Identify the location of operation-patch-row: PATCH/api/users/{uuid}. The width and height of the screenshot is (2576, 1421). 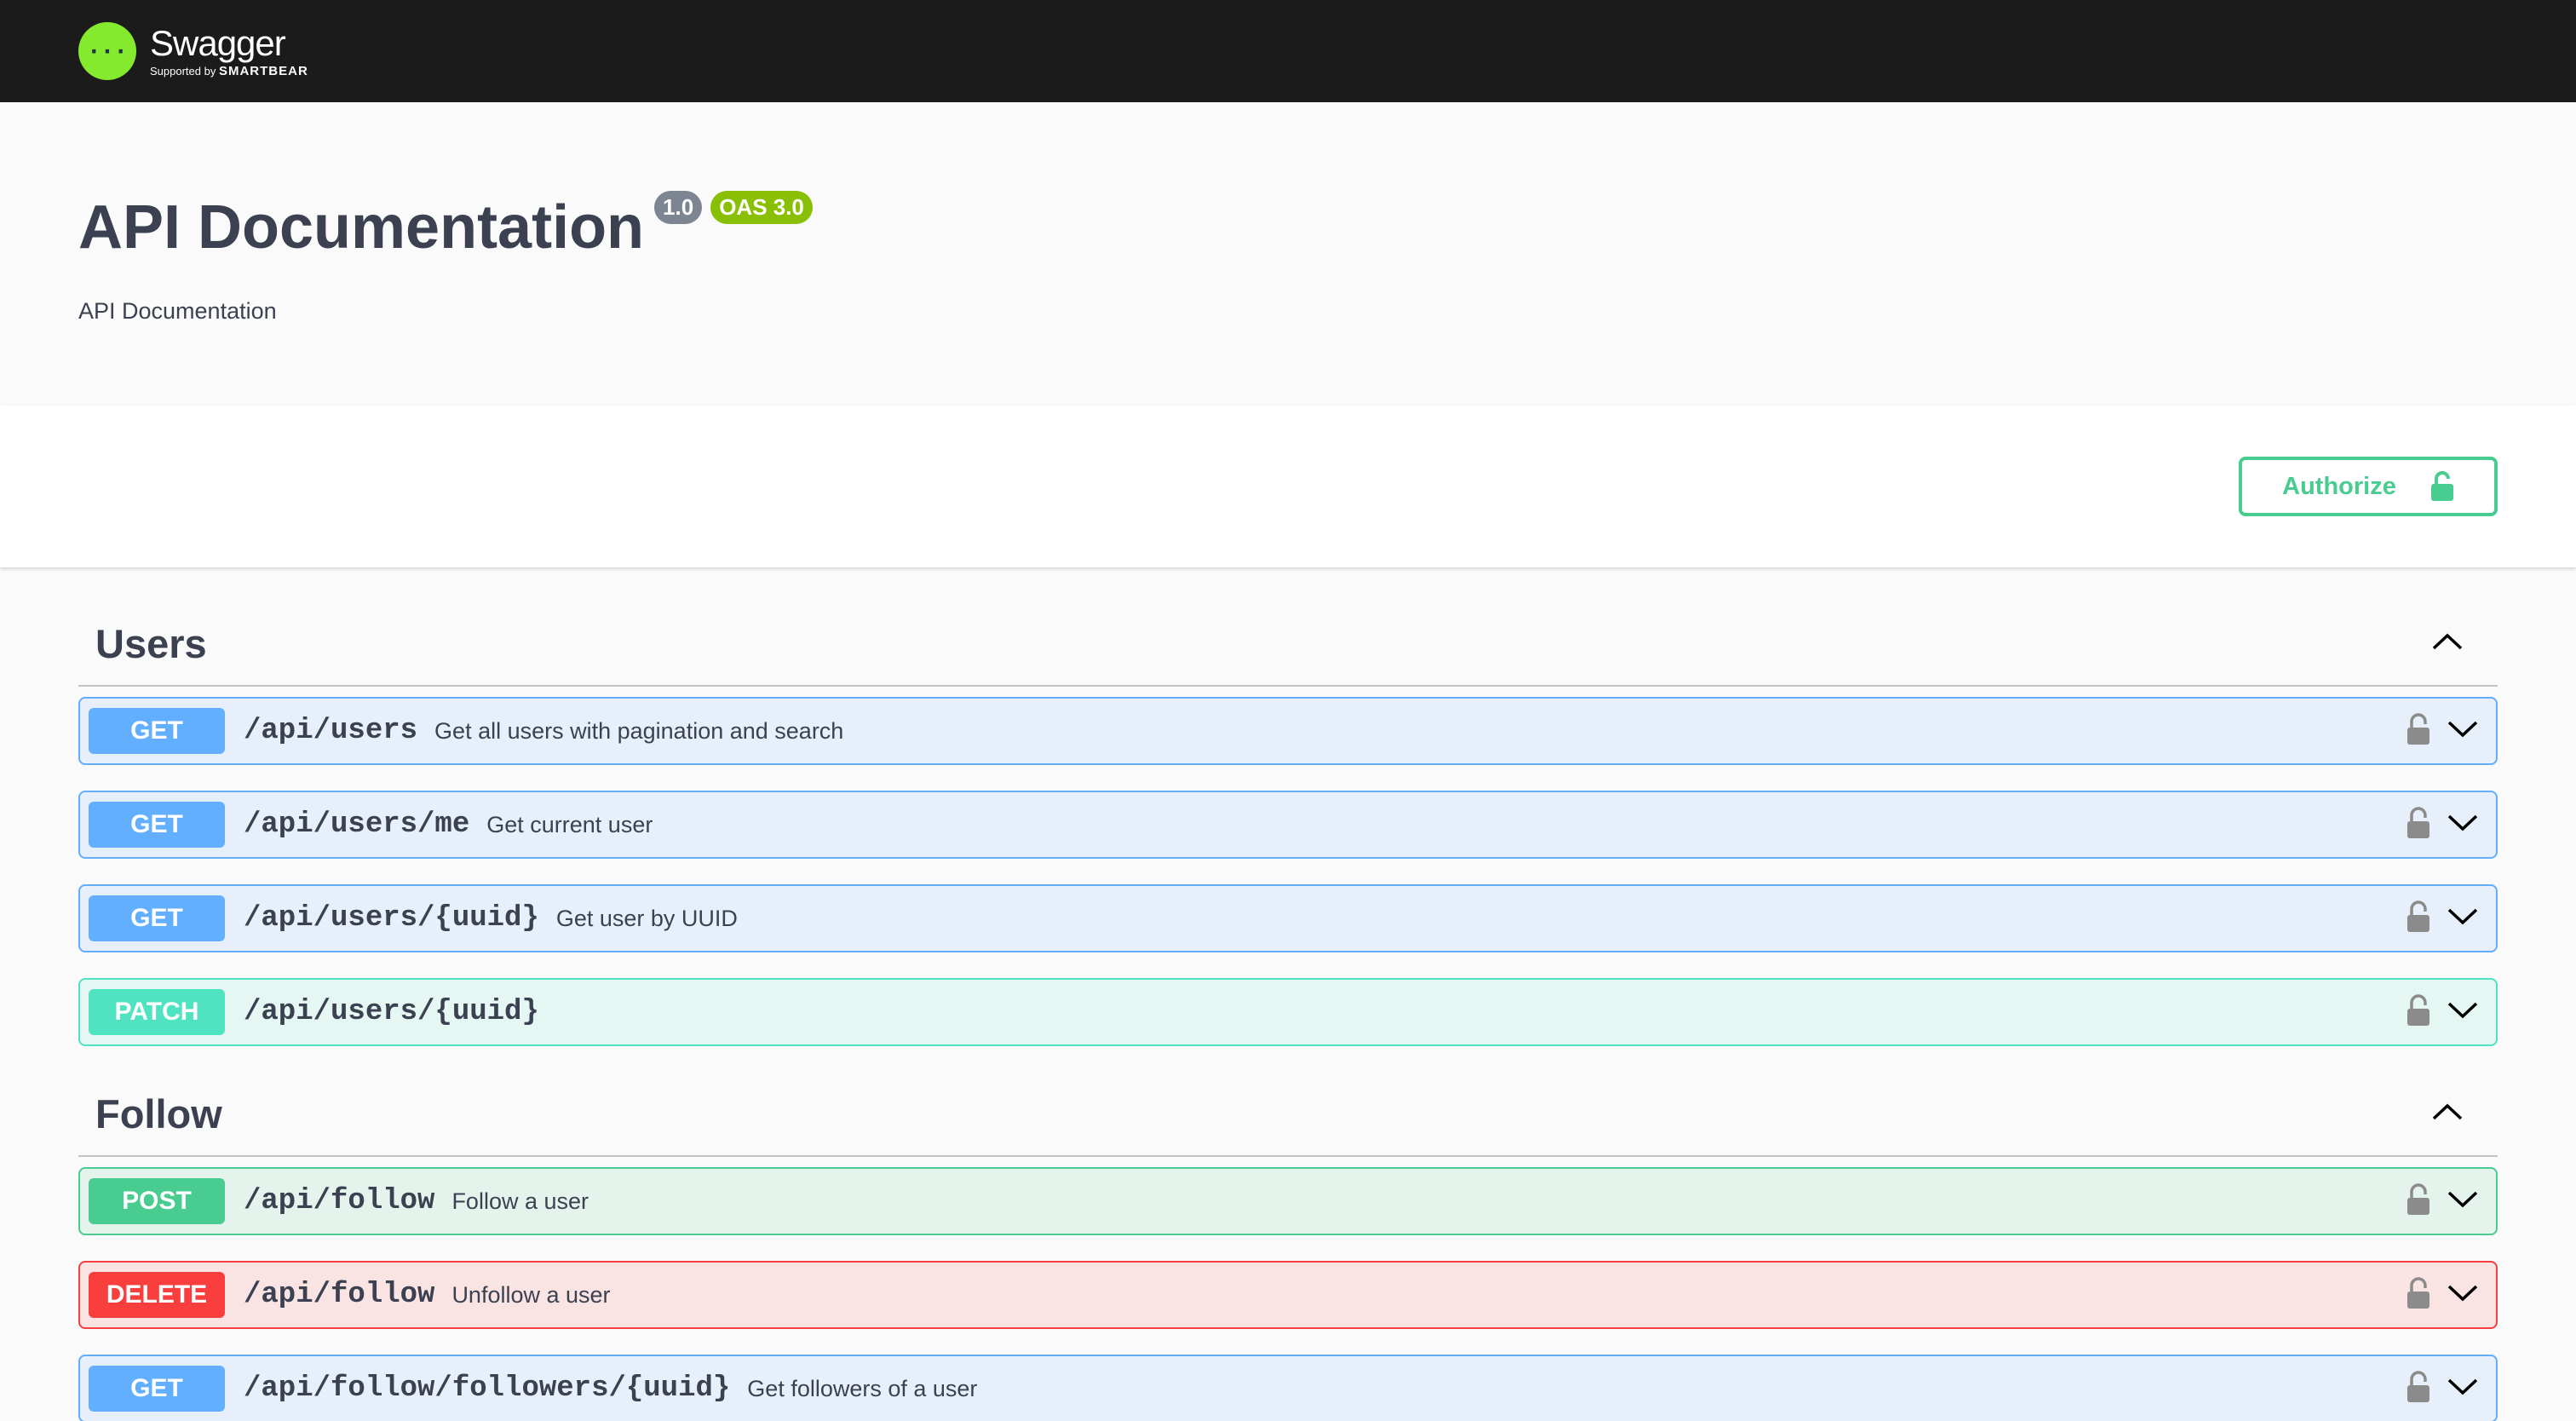
(1288, 1012).